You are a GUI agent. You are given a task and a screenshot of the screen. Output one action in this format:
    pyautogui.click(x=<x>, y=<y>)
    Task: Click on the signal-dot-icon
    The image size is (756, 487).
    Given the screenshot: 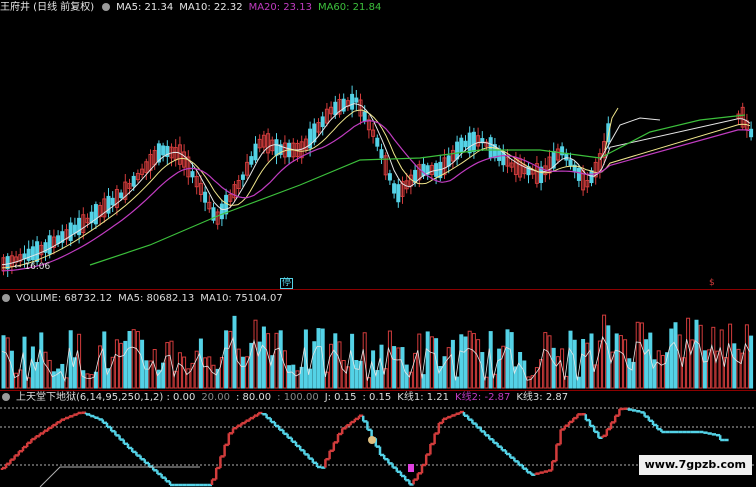 What is the action you would take?
    pyautogui.click(x=372, y=440)
    